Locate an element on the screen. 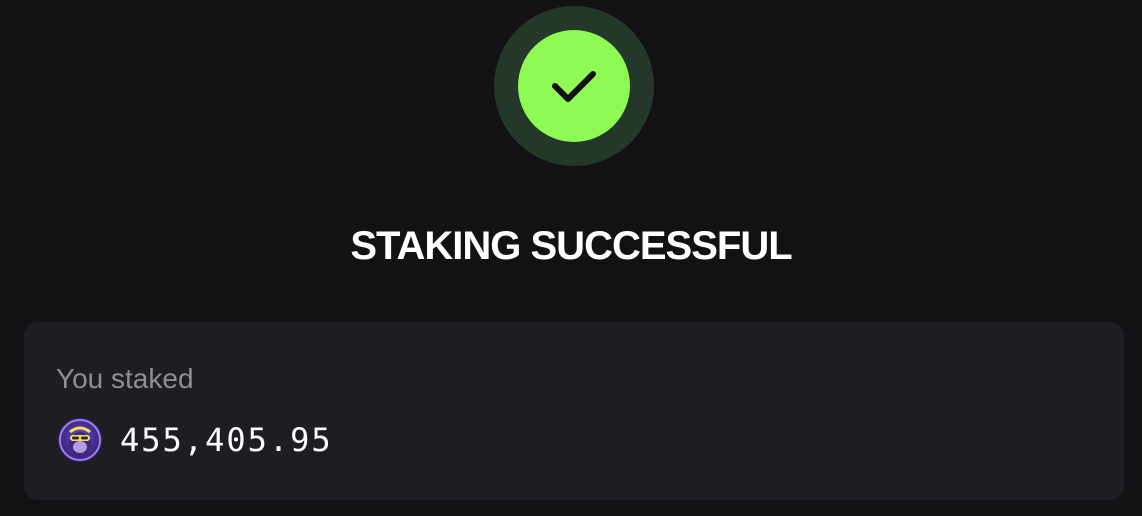 The image size is (1142, 516). ape-token-icon is located at coordinates (80, 440).